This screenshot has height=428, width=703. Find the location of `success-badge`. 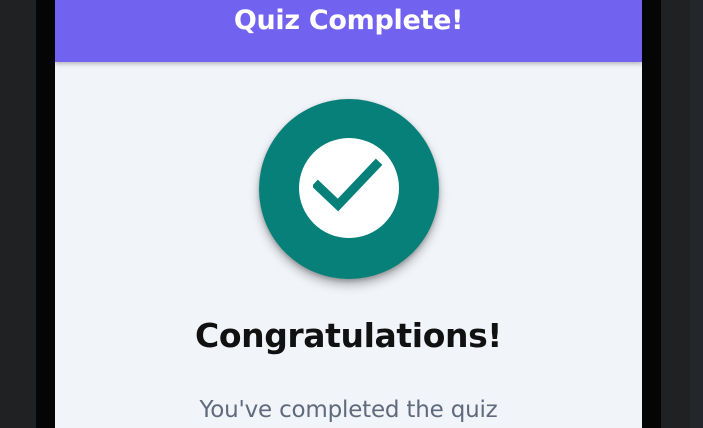

success-badge is located at coordinates (349, 189).